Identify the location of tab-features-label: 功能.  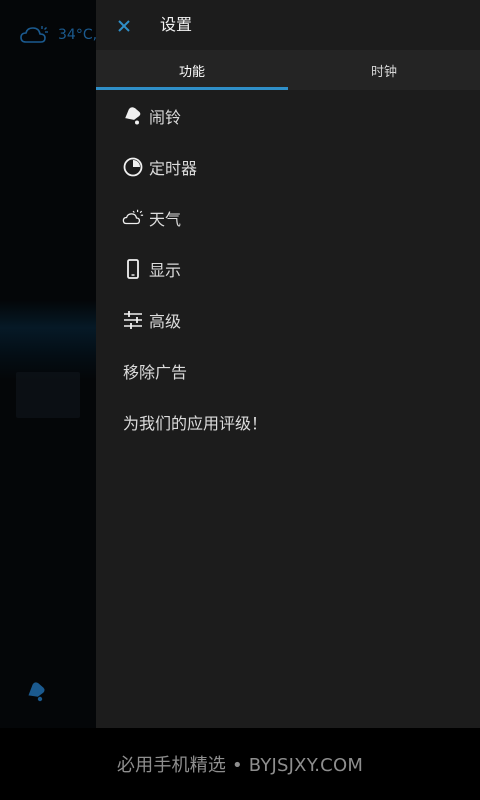
(191, 72).